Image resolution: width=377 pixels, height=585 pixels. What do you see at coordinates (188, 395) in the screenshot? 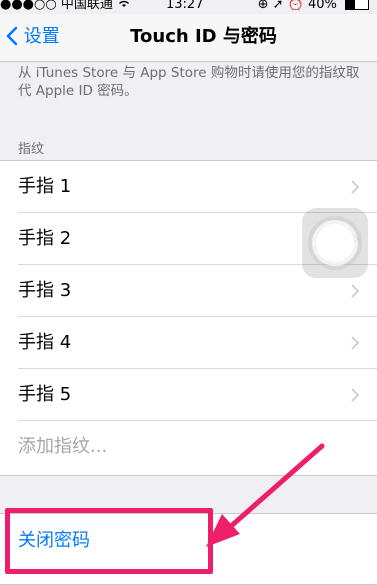
I see `fingerprint-row-5: 手指 5` at bounding box center [188, 395].